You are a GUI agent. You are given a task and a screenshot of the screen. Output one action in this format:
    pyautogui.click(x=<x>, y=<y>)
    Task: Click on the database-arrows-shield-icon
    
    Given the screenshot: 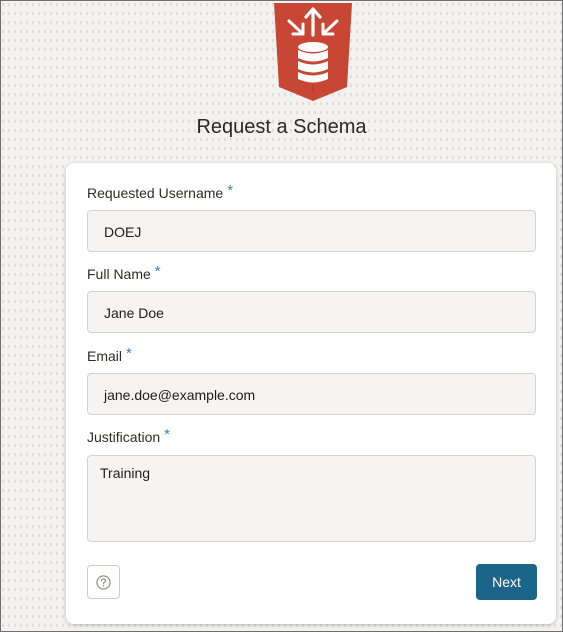 What is the action you would take?
    pyautogui.click(x=313, y=52)
    